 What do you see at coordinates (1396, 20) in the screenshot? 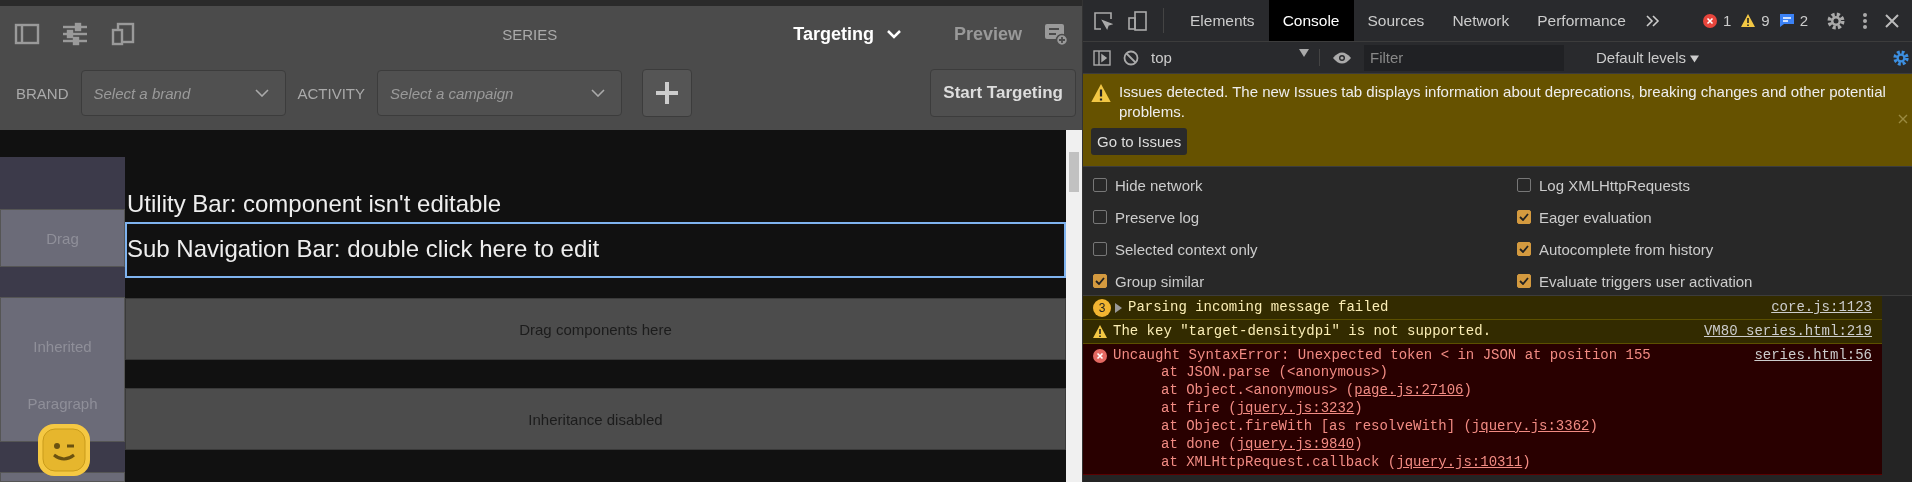
I see `devtools-tab: Sources` at bounding box center [1396, 20].